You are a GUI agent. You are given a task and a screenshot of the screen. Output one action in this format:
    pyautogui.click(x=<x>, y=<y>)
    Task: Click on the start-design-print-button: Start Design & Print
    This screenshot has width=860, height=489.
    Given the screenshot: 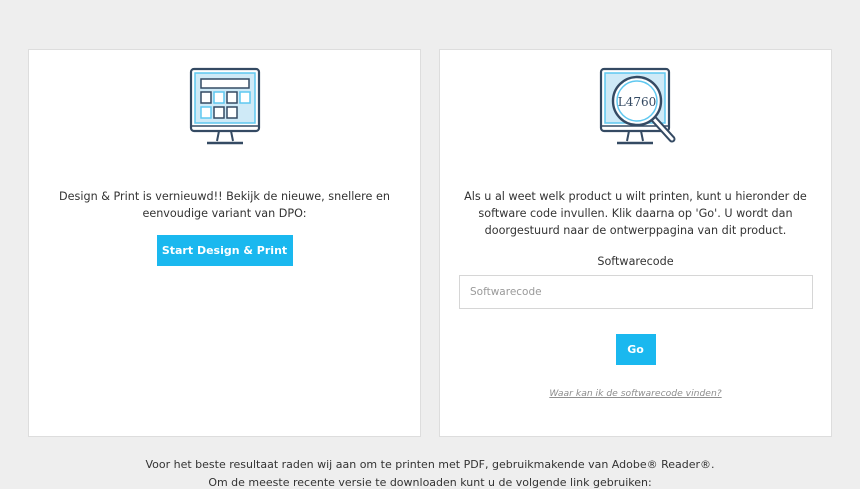 What is the action you would take?
    pyautogui.click(x=224, y=250)
    